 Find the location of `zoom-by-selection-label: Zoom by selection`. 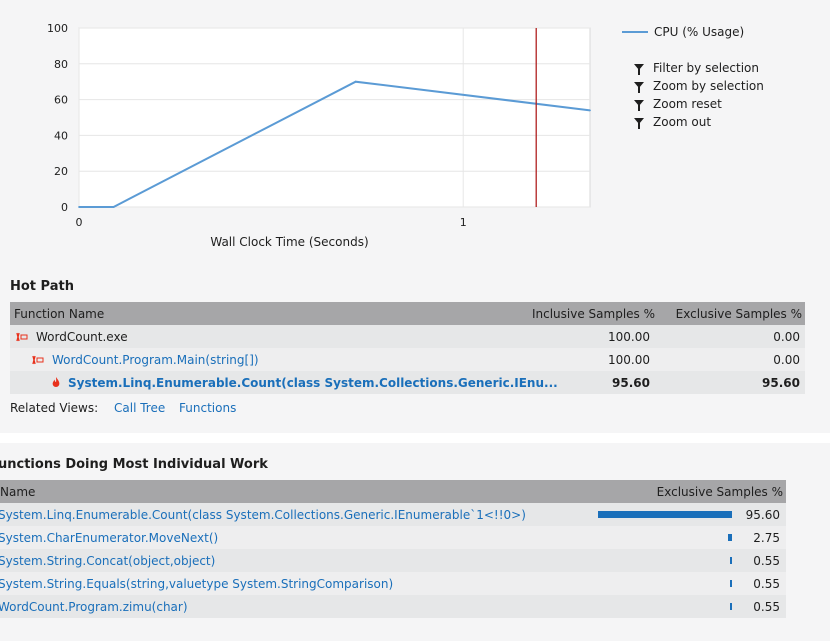

zoom-by-selection-label: Zoom by selection is located at coordinates (708, 86).